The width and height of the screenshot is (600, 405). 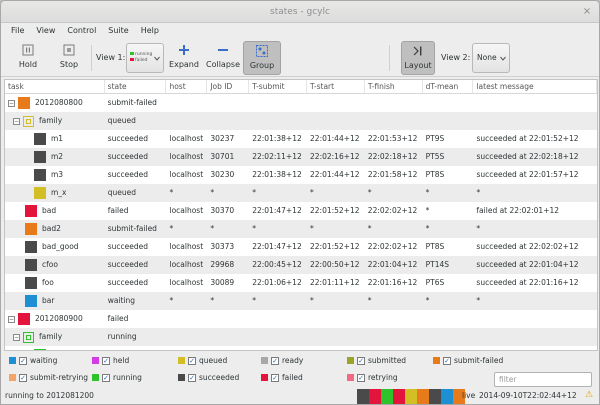 What do you see at coordinates (372, 377) in the screenshot?
I see `legend-item-retrying: ✓ retrying` at bounding box center [372, 377].